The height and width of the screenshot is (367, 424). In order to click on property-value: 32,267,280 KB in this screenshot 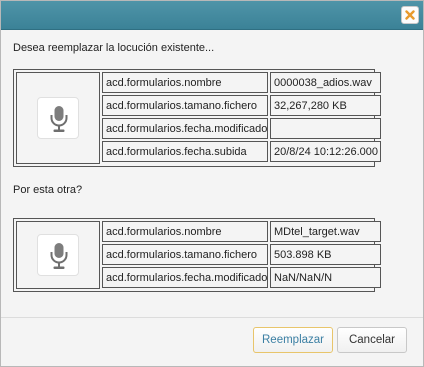, I will do `click(325, 105)`.